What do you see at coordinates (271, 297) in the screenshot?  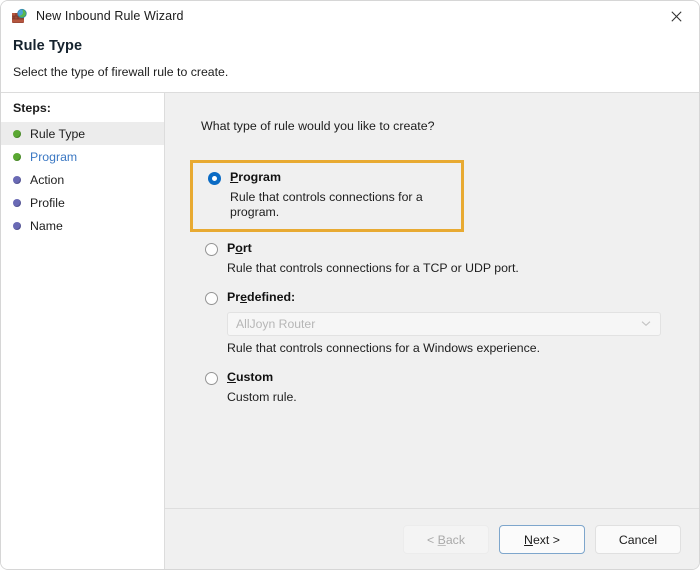 I see `label-rest: defined:` at bounding box center [271, 297].